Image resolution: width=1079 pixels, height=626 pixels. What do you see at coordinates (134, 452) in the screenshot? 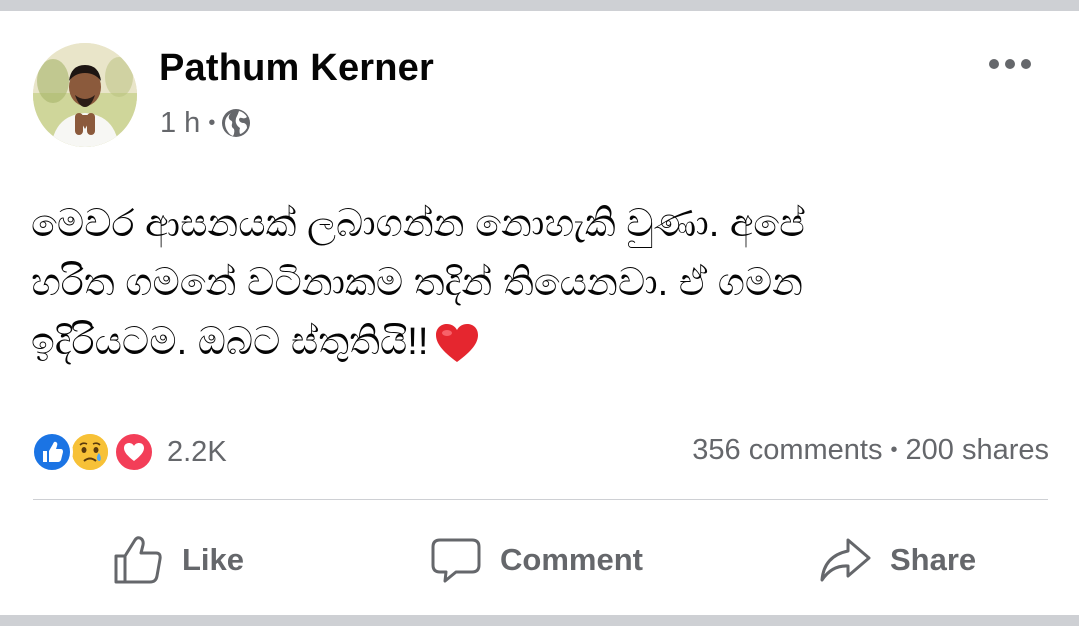
I see `love-reaction-icon` at bounding box center [134, 452].